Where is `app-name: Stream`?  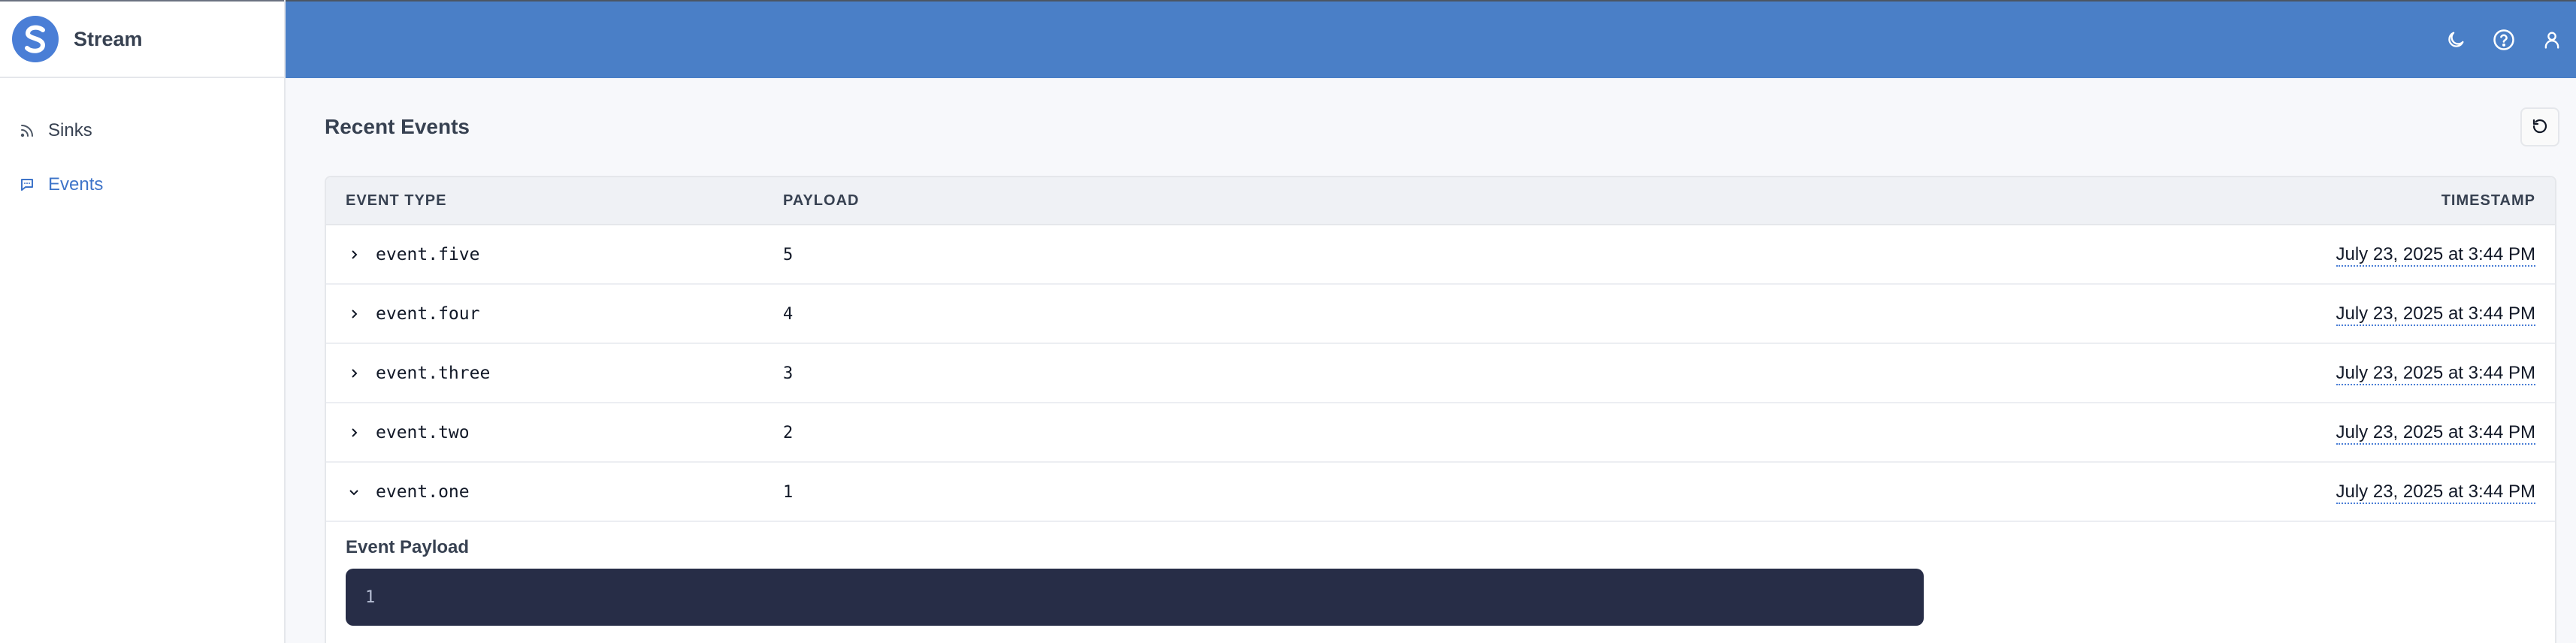
app-name: Stream is located at coordinates (109, 38).